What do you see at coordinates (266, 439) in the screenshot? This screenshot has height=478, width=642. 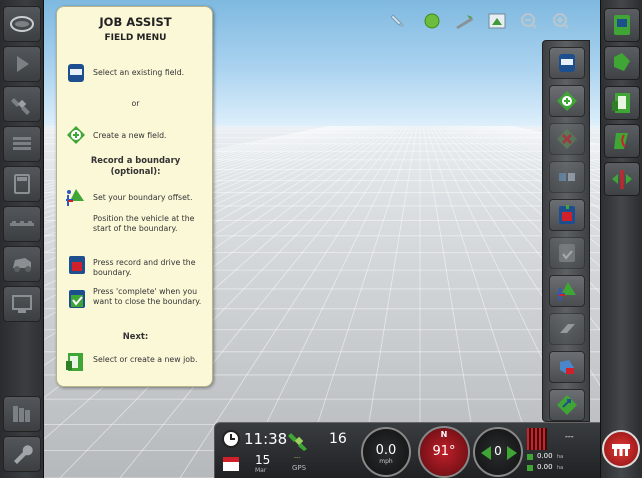 I see `clock-time: 11:38` at bounding box center [266, 439].